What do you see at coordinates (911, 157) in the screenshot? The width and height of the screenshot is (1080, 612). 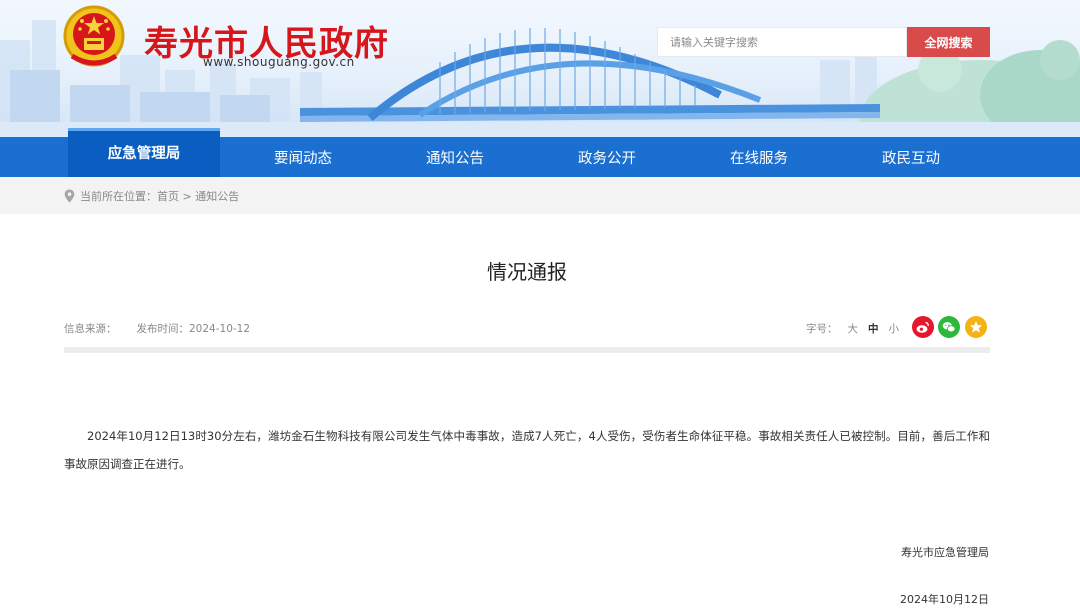 I see `nav-item-citizen-interaction: 政民互动` at bounding box center [911, 157].